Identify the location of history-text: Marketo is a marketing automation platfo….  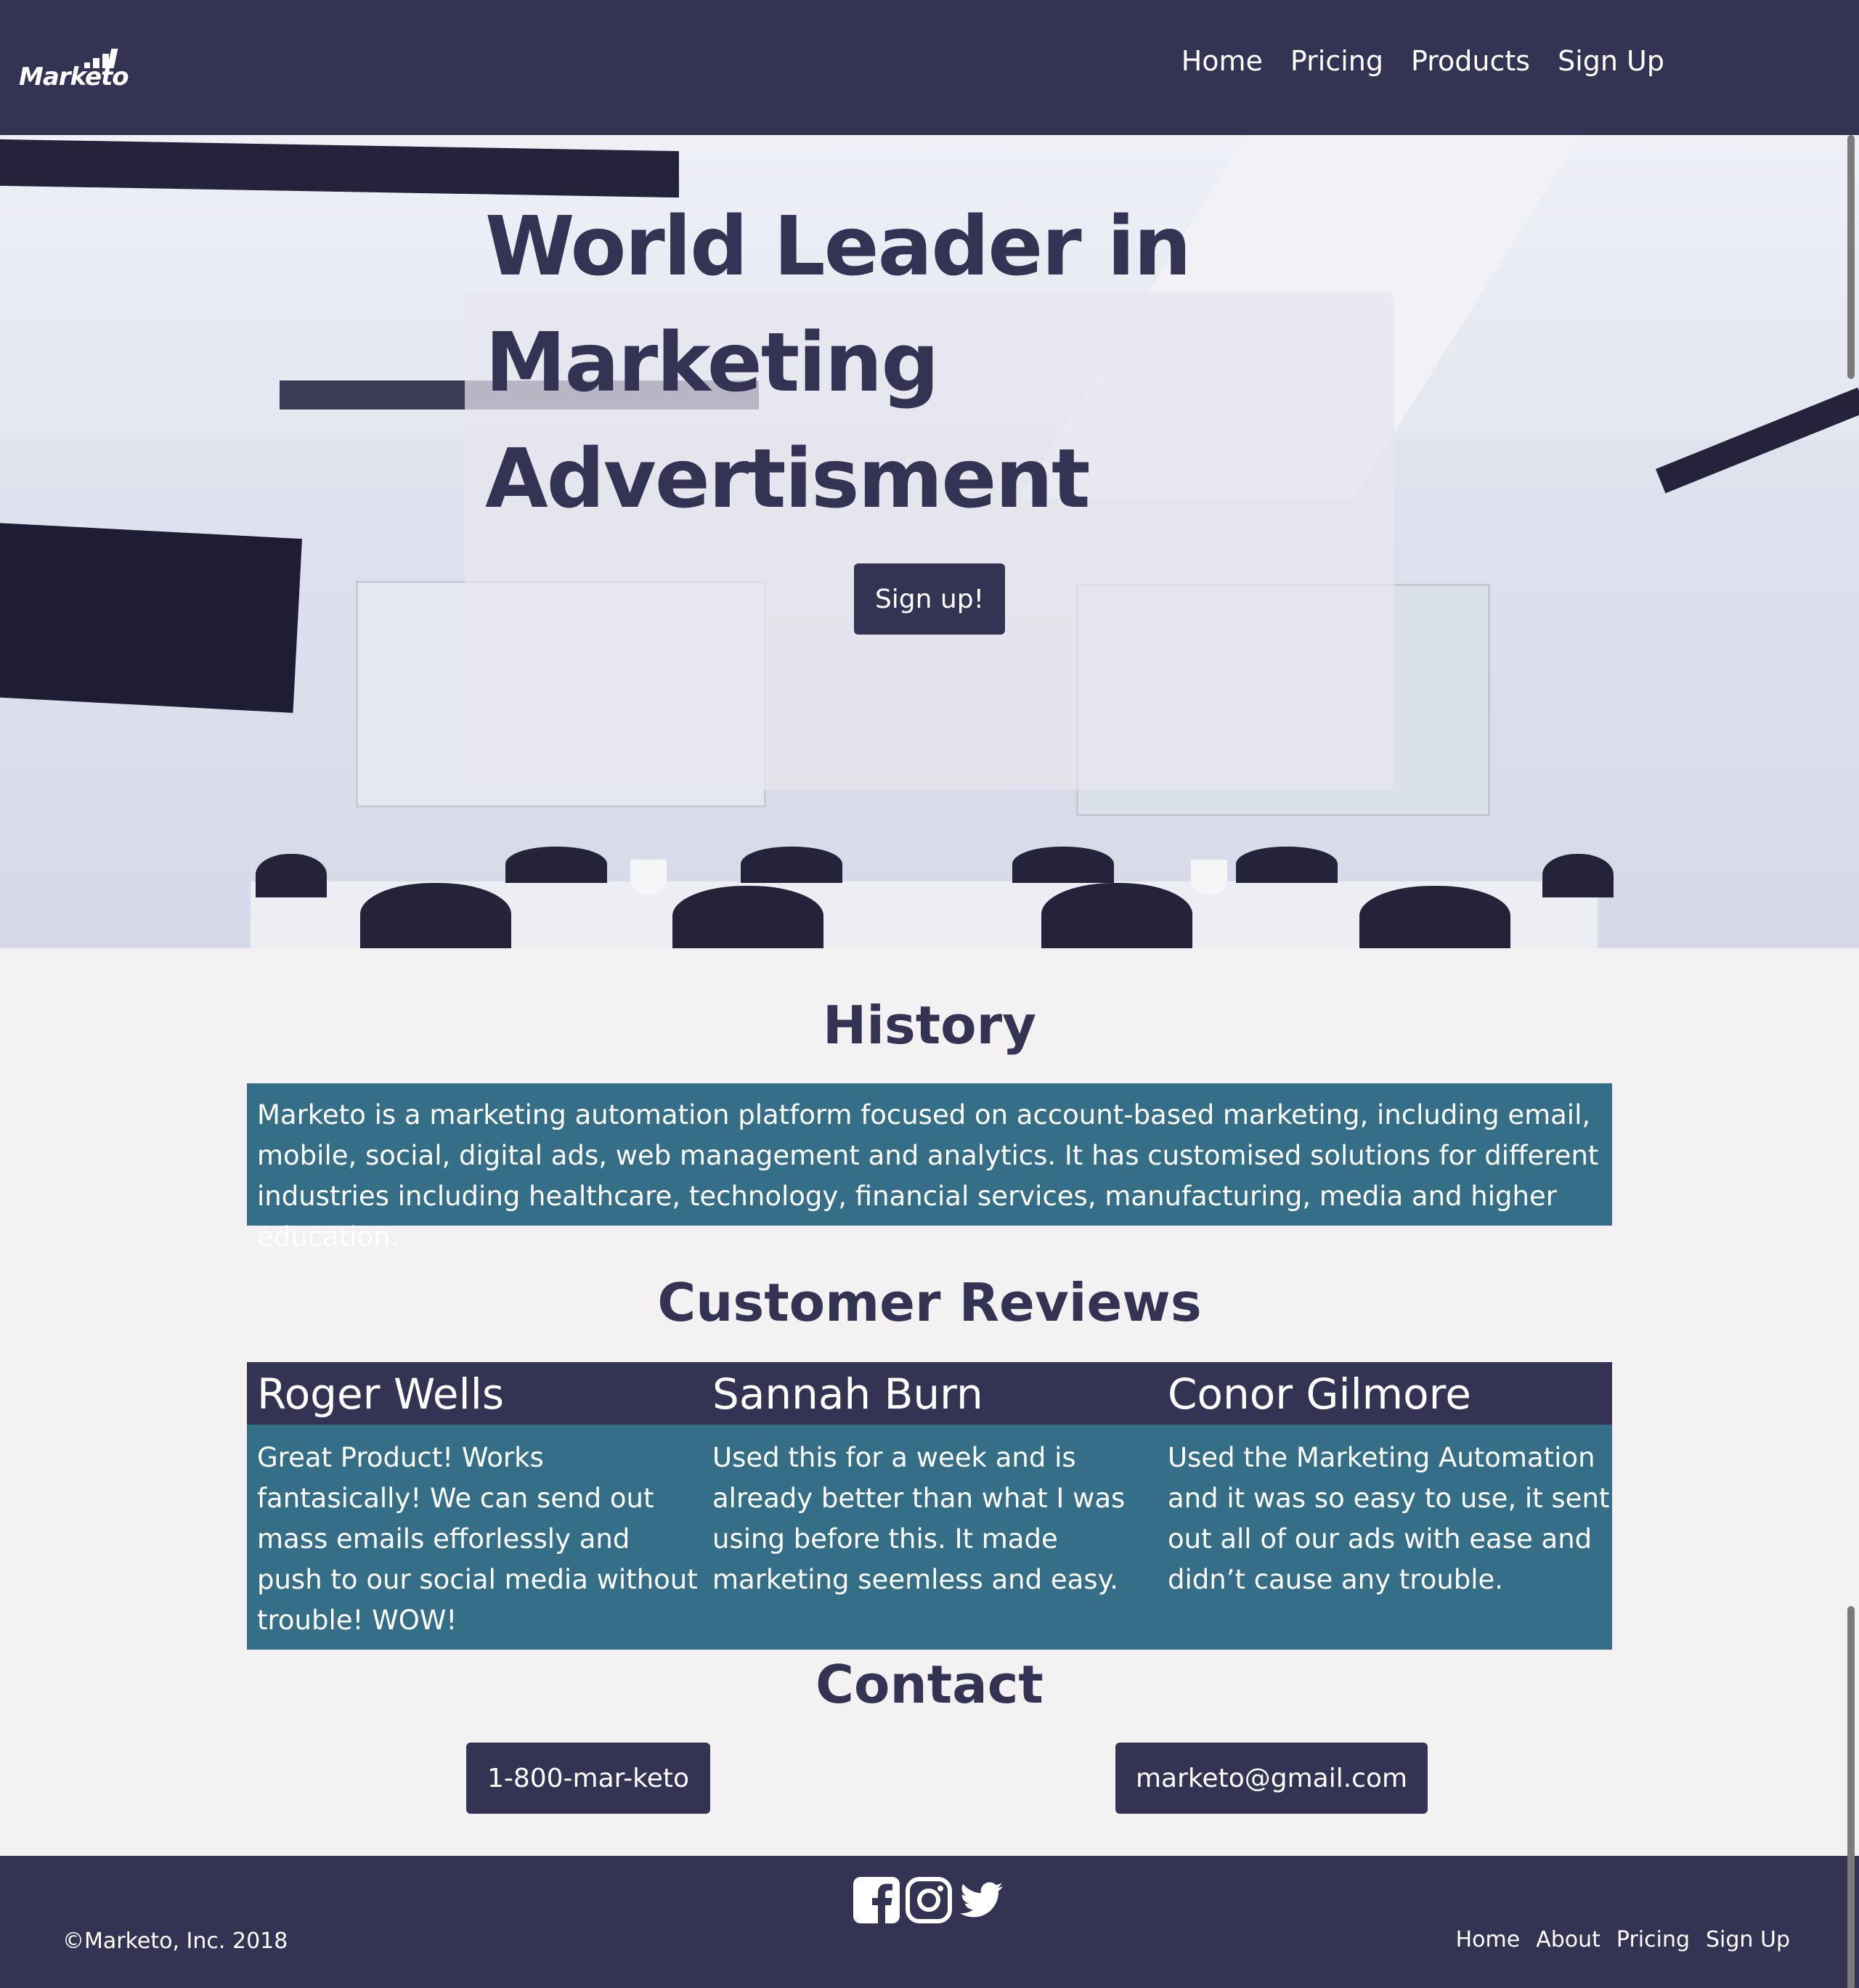
(929, 1167).